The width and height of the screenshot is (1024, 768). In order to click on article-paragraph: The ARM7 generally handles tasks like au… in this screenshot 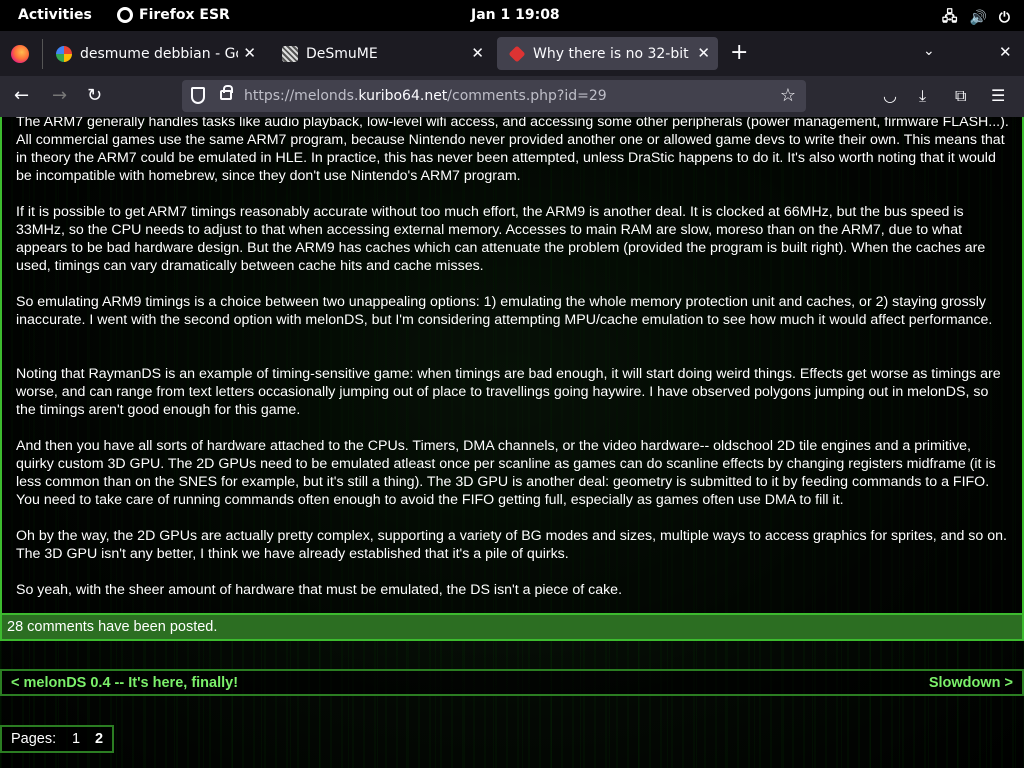, I will do `click(512, 150)`.